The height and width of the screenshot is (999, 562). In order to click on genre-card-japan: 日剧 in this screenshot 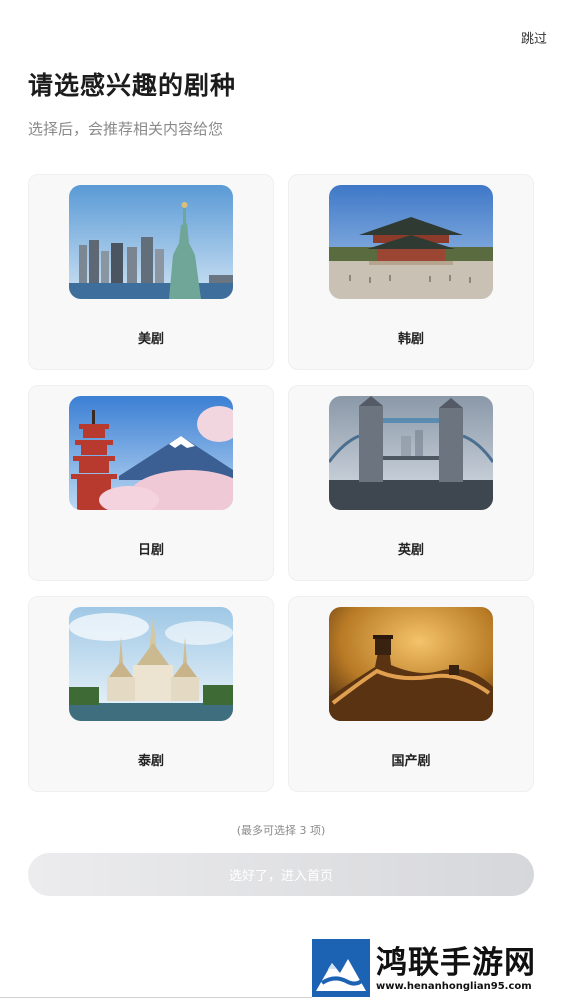, I will do `click(151, 483)`.